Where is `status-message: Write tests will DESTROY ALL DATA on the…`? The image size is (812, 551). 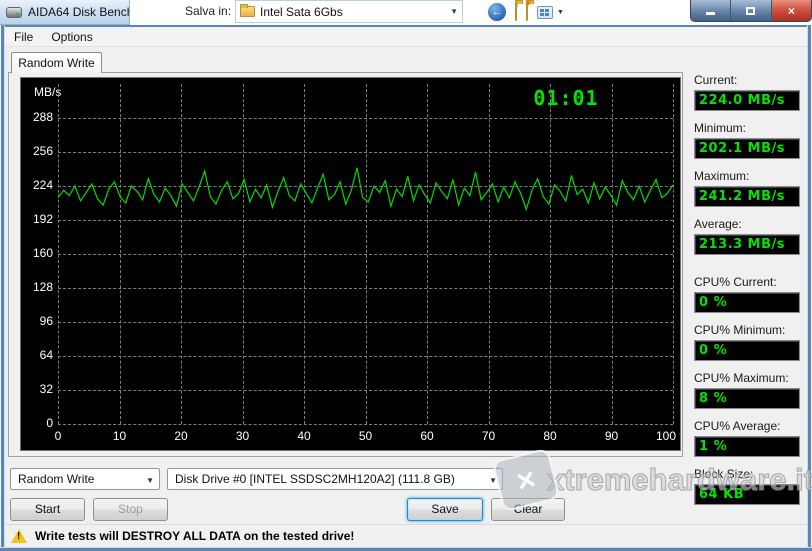
status-message: Write tests will DESTROY ALL DATA on the… is located at coordinates (195, 536).